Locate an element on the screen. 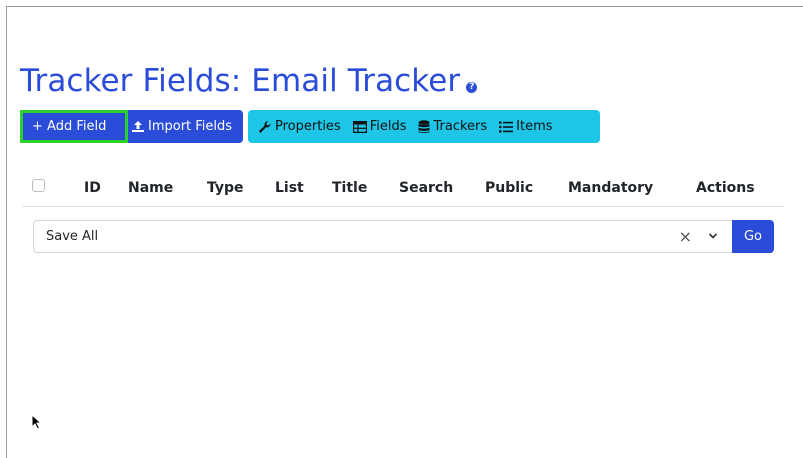  upload-icon is located at coordinates (138, 126).